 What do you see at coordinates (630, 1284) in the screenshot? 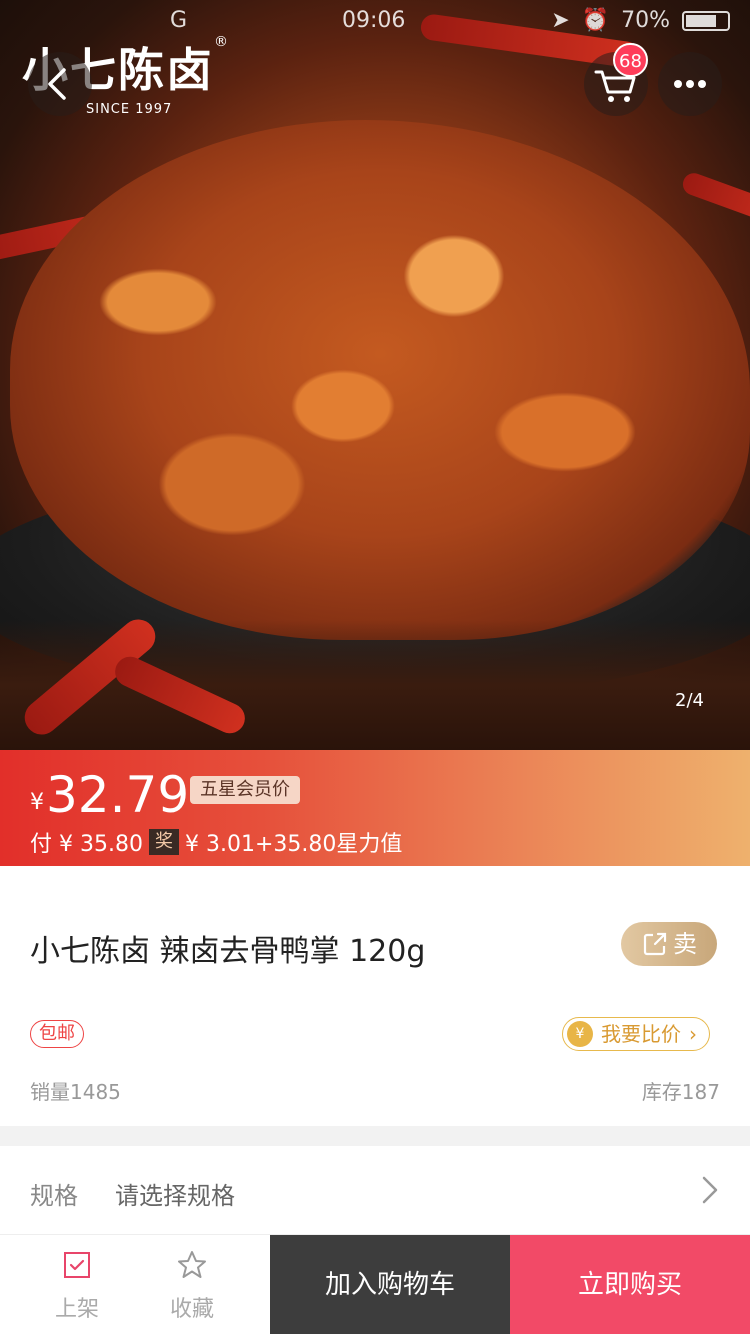
I see `buy-now-button: 立即购买` at bounding box center [630, 1284].